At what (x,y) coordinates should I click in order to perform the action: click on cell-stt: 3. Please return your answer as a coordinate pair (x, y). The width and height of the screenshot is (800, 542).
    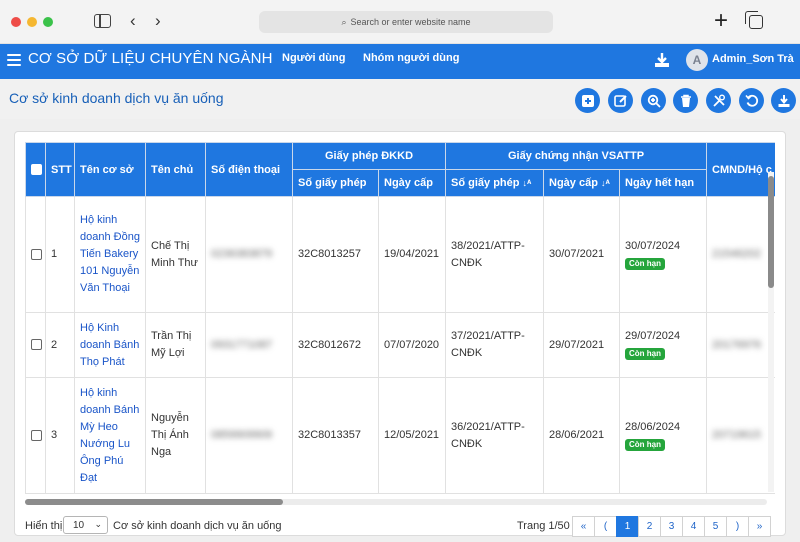
    Looking at the image, I should click on (60, 435).